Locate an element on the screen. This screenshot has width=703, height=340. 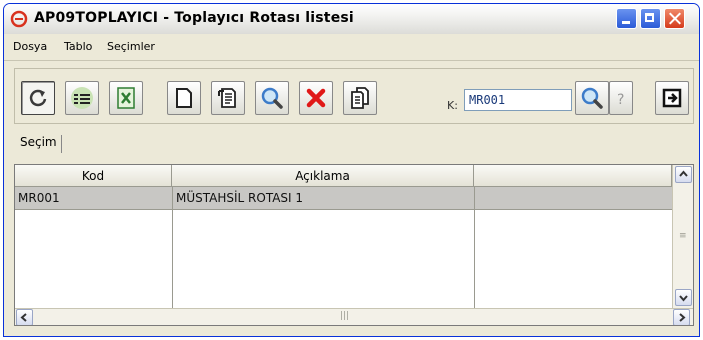
table-row: MR001 MÜSTAHSİL ROTASI 1 is located at coordinates (343, 198).